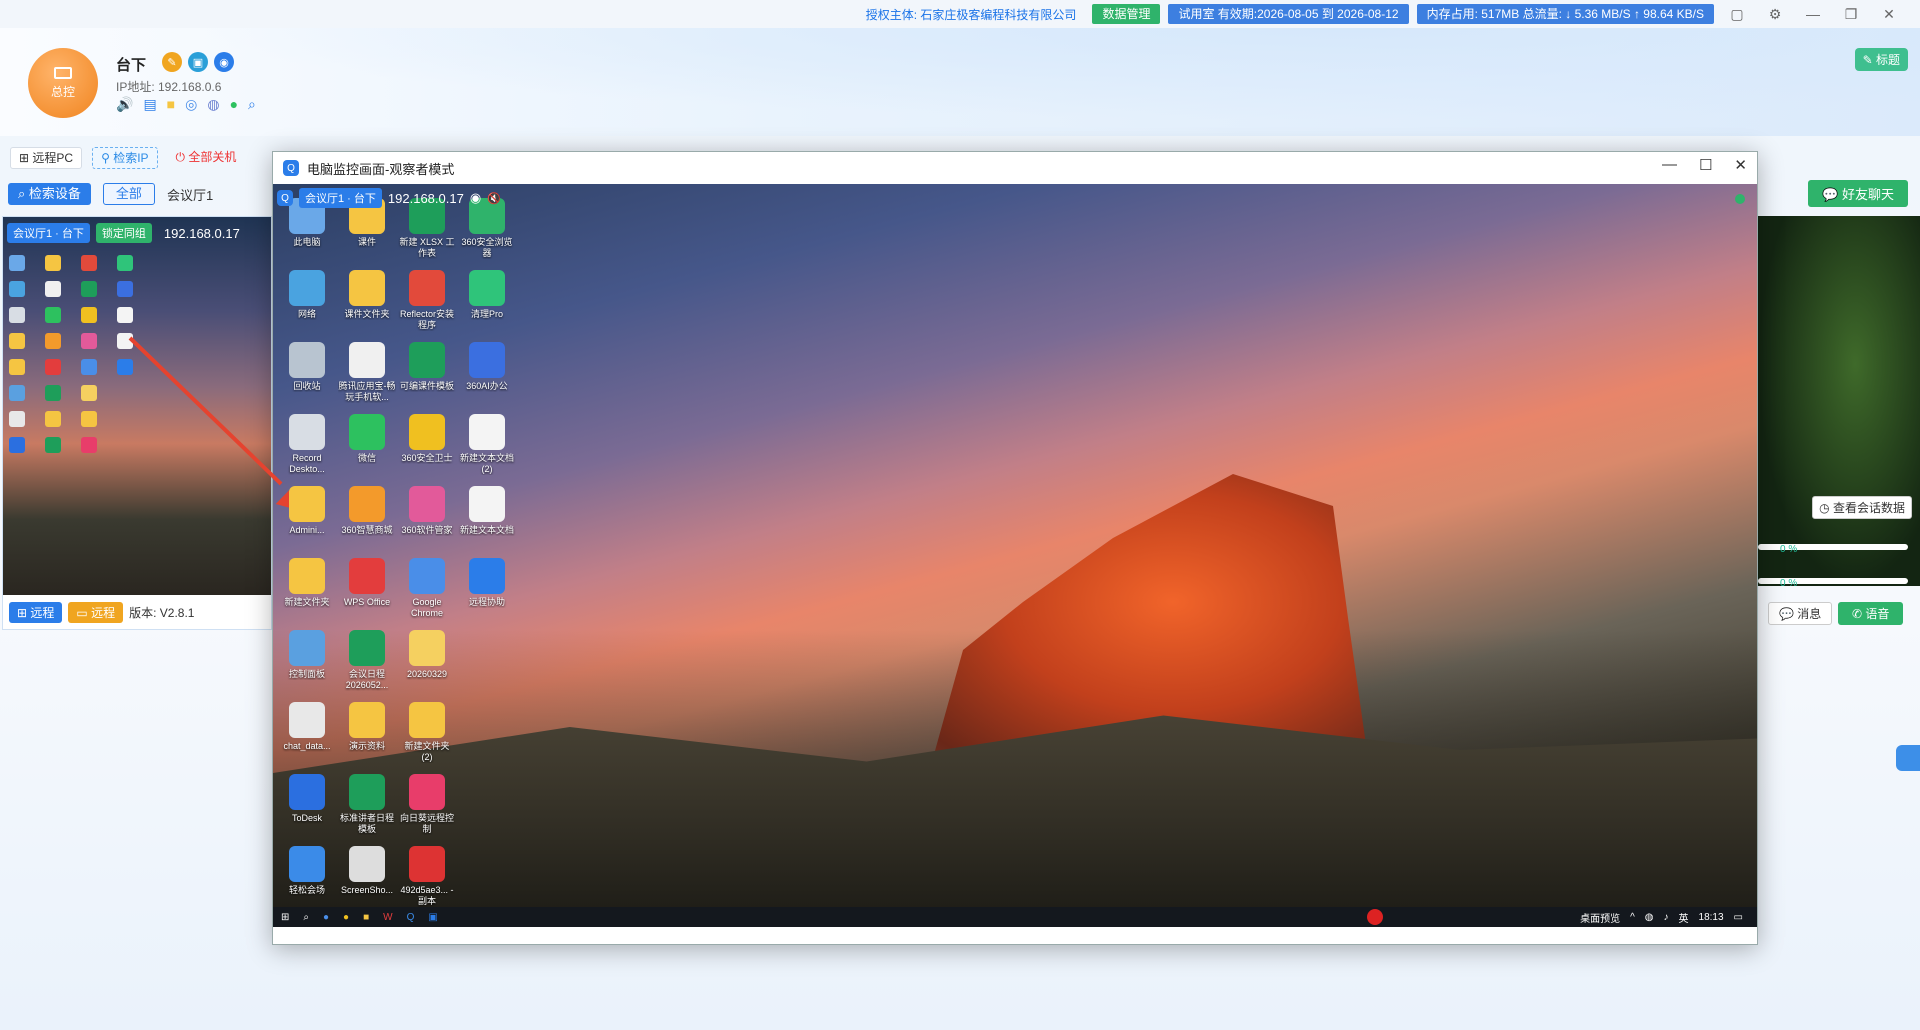 This screenshot has width=1920, height=1030. What do you see at coordinates (1851, 14) in the screenshot?
I see `restore-icon: ❐` at bounding box center [1851, 14].